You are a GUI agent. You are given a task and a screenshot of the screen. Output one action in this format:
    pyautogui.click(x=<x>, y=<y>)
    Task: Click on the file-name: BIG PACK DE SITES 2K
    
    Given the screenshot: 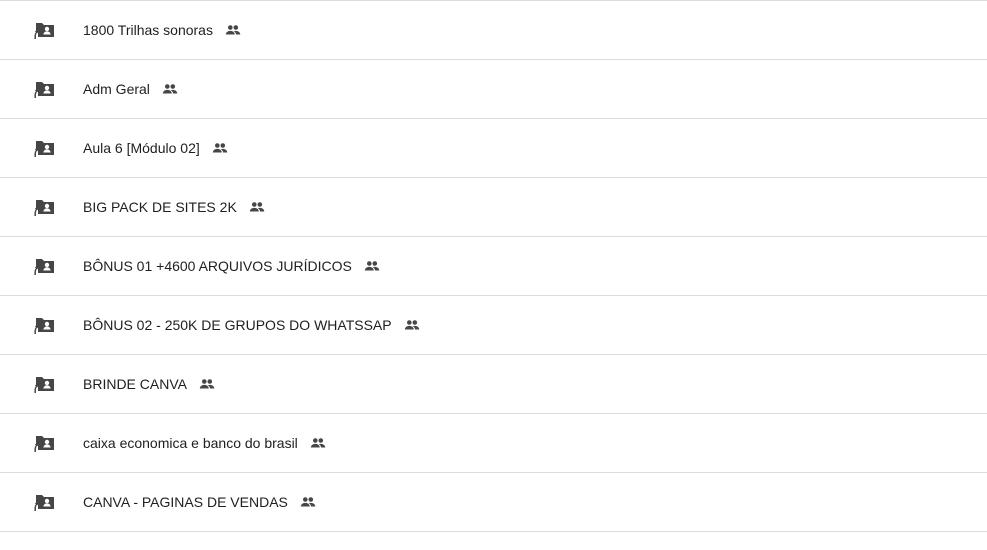 What is the action you would take?
    pyautogui.click(x=174, y=207)
    